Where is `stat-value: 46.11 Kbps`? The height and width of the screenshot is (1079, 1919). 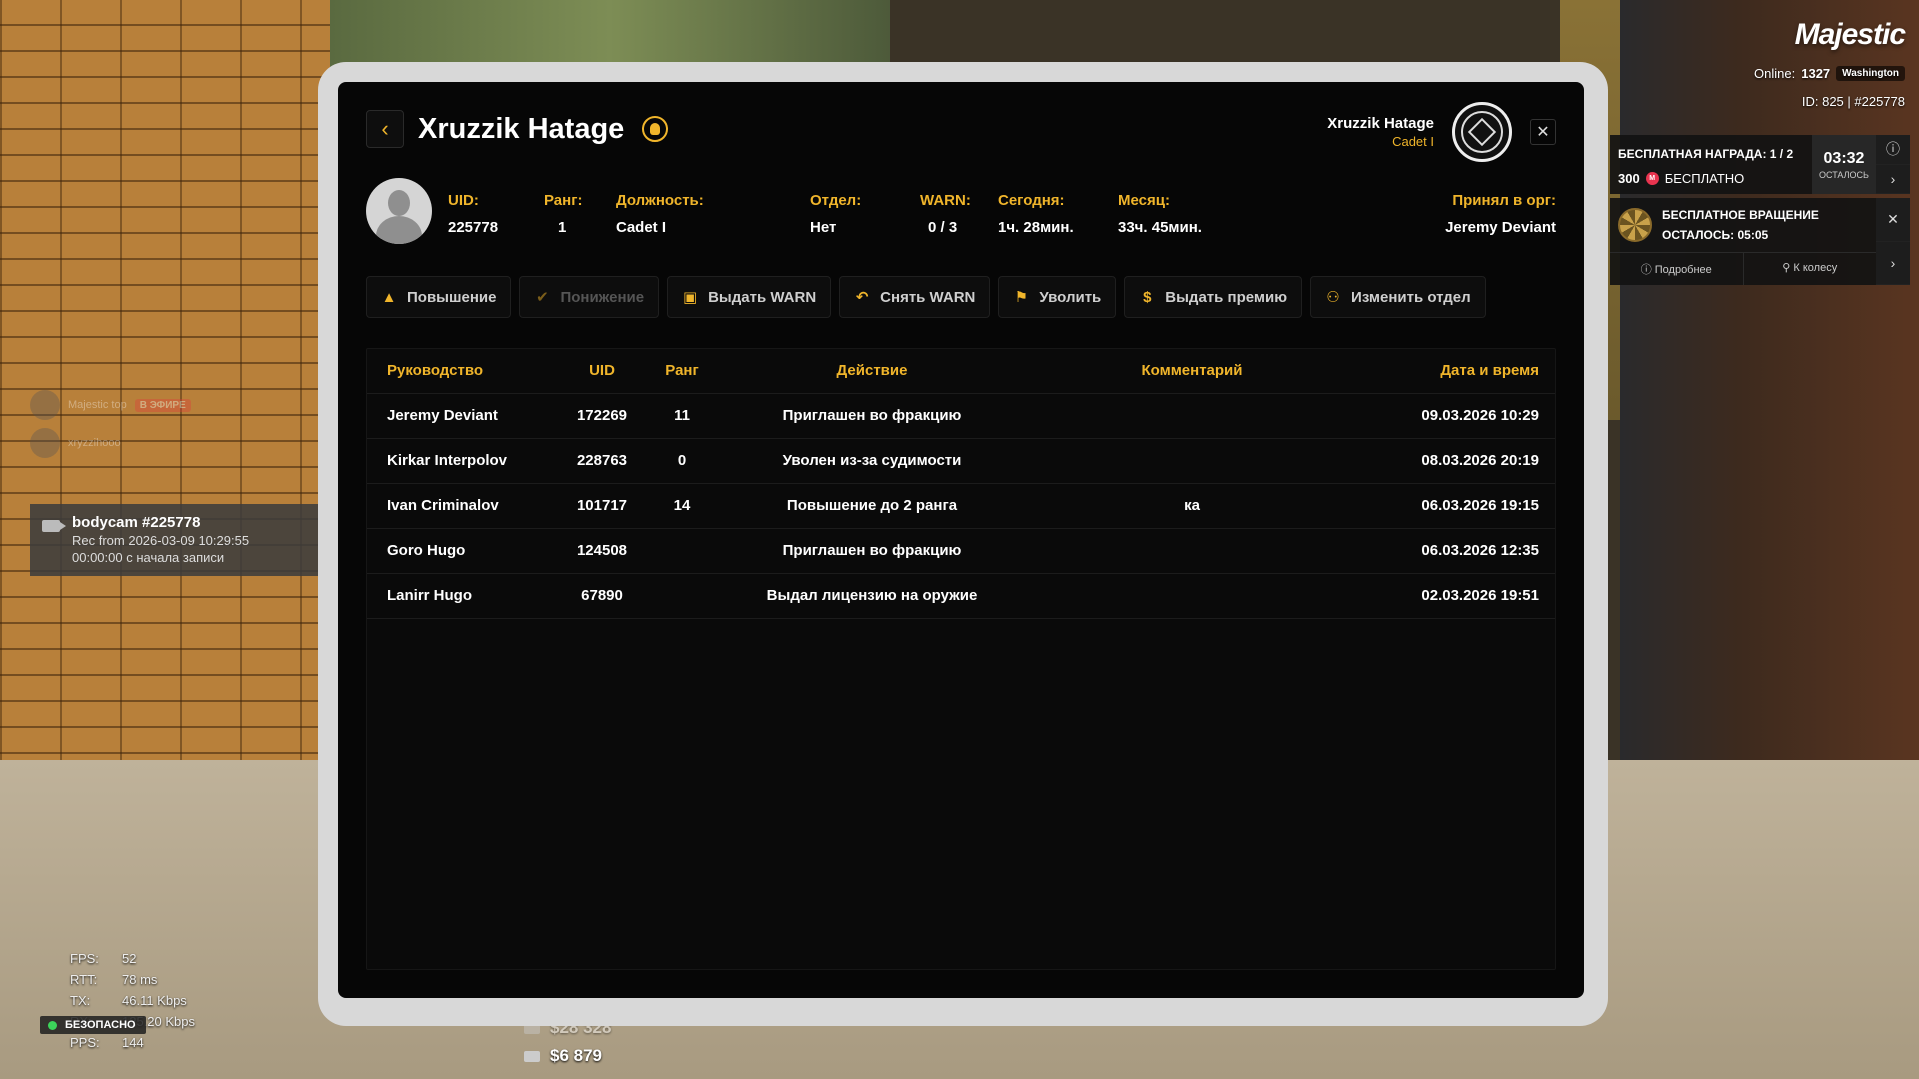
stat-value: 46.11 Kbps is located at coordinates (154, 1000).